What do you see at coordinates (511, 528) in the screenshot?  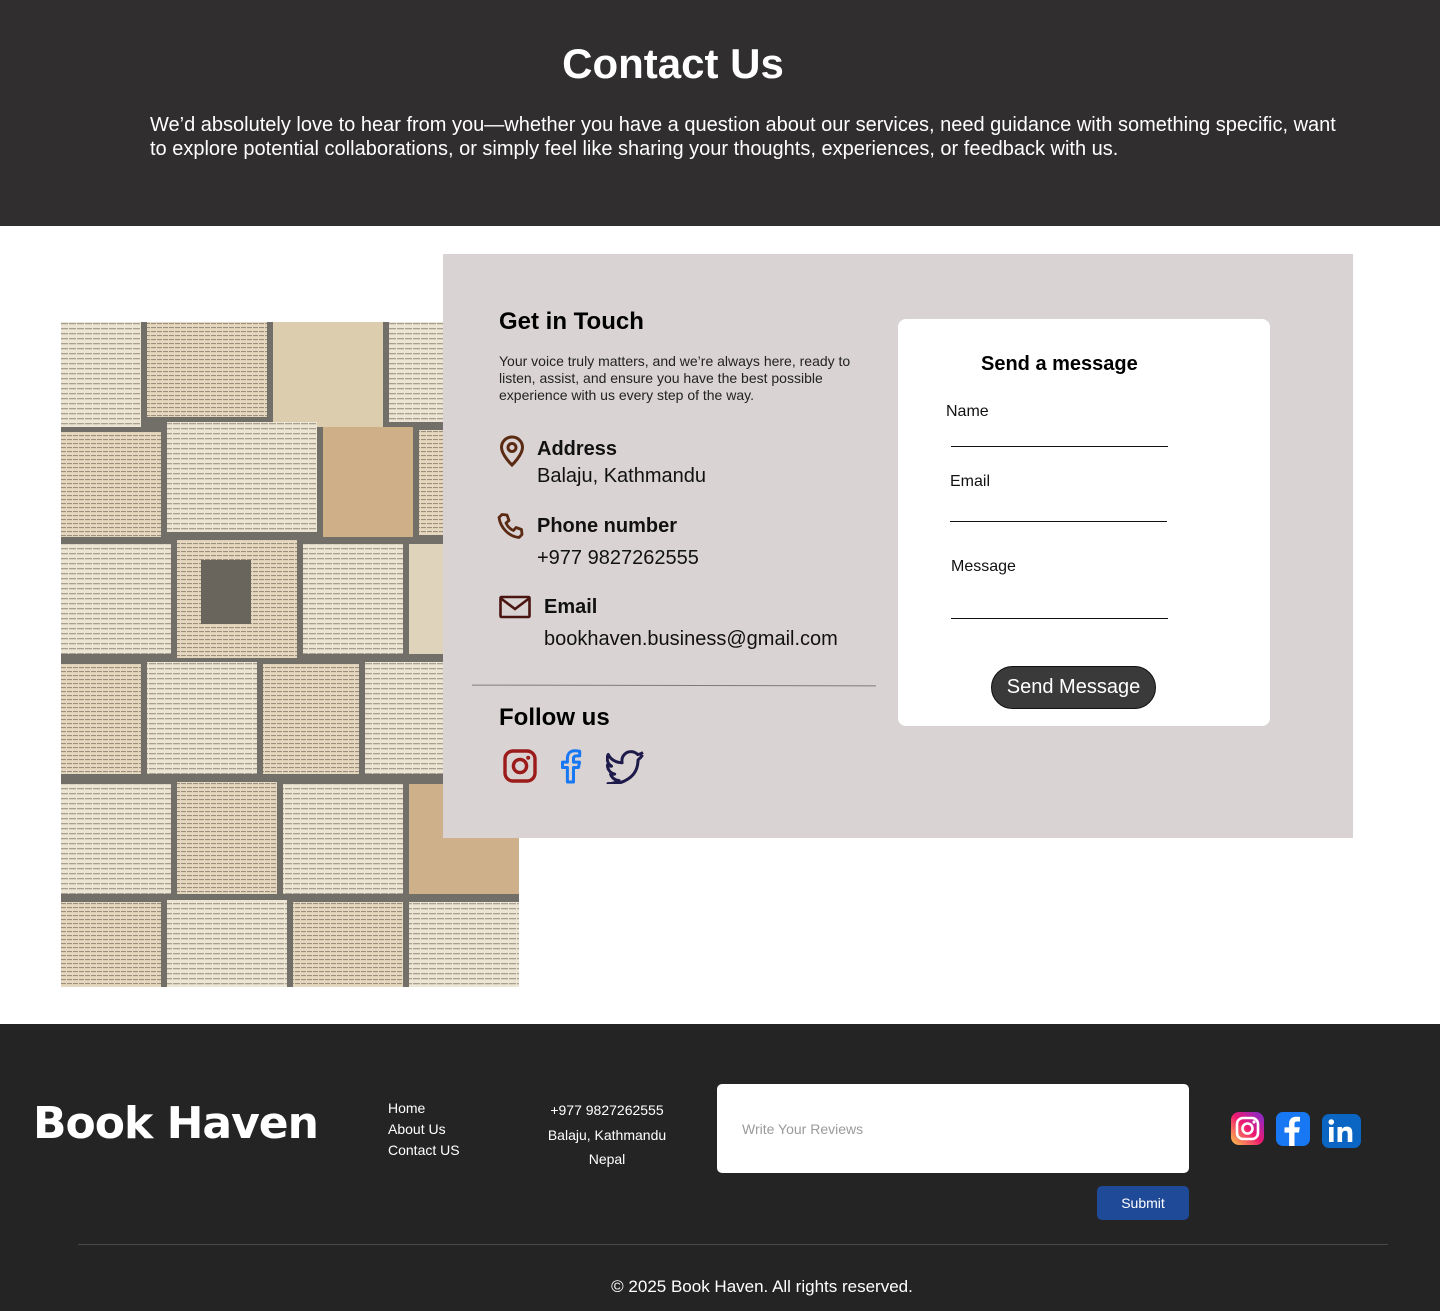 I see `phone-icon` at bounding box center [511, 528].